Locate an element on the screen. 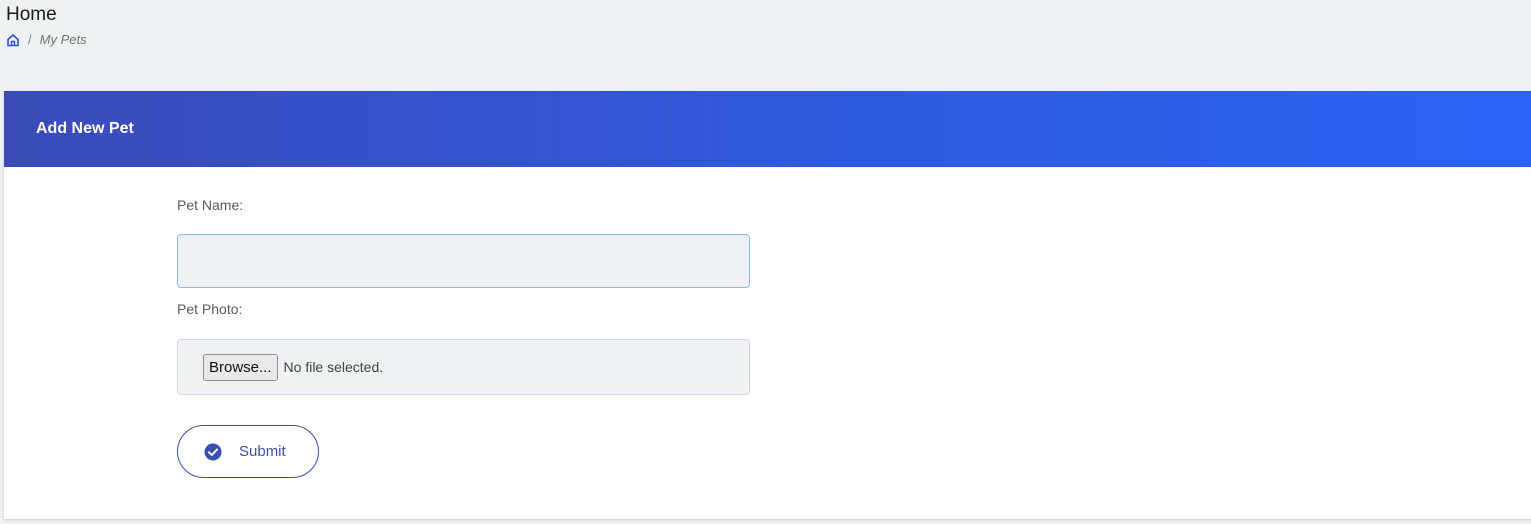 This screenshot has width=1531, height=524. pet-name-label: Pet Name: is located at coordinates (210, 205).